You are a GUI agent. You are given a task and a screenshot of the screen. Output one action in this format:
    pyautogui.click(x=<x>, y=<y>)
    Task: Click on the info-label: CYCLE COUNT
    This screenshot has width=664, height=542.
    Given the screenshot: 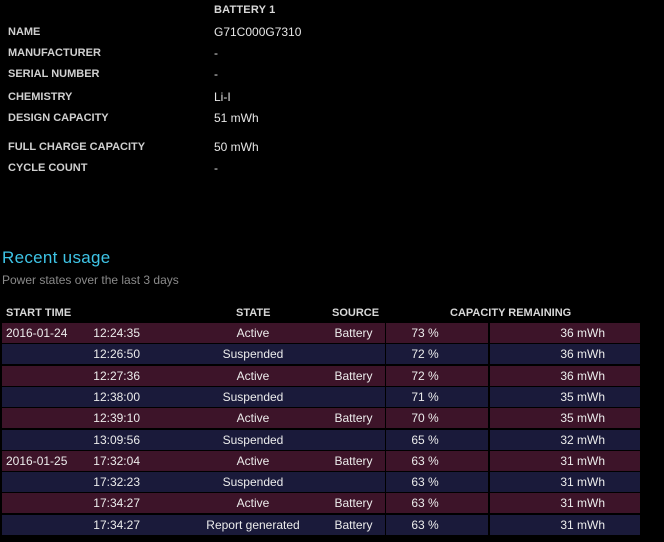 What is the action you would take?
    pyautogui.click(x=48, y=168)
    